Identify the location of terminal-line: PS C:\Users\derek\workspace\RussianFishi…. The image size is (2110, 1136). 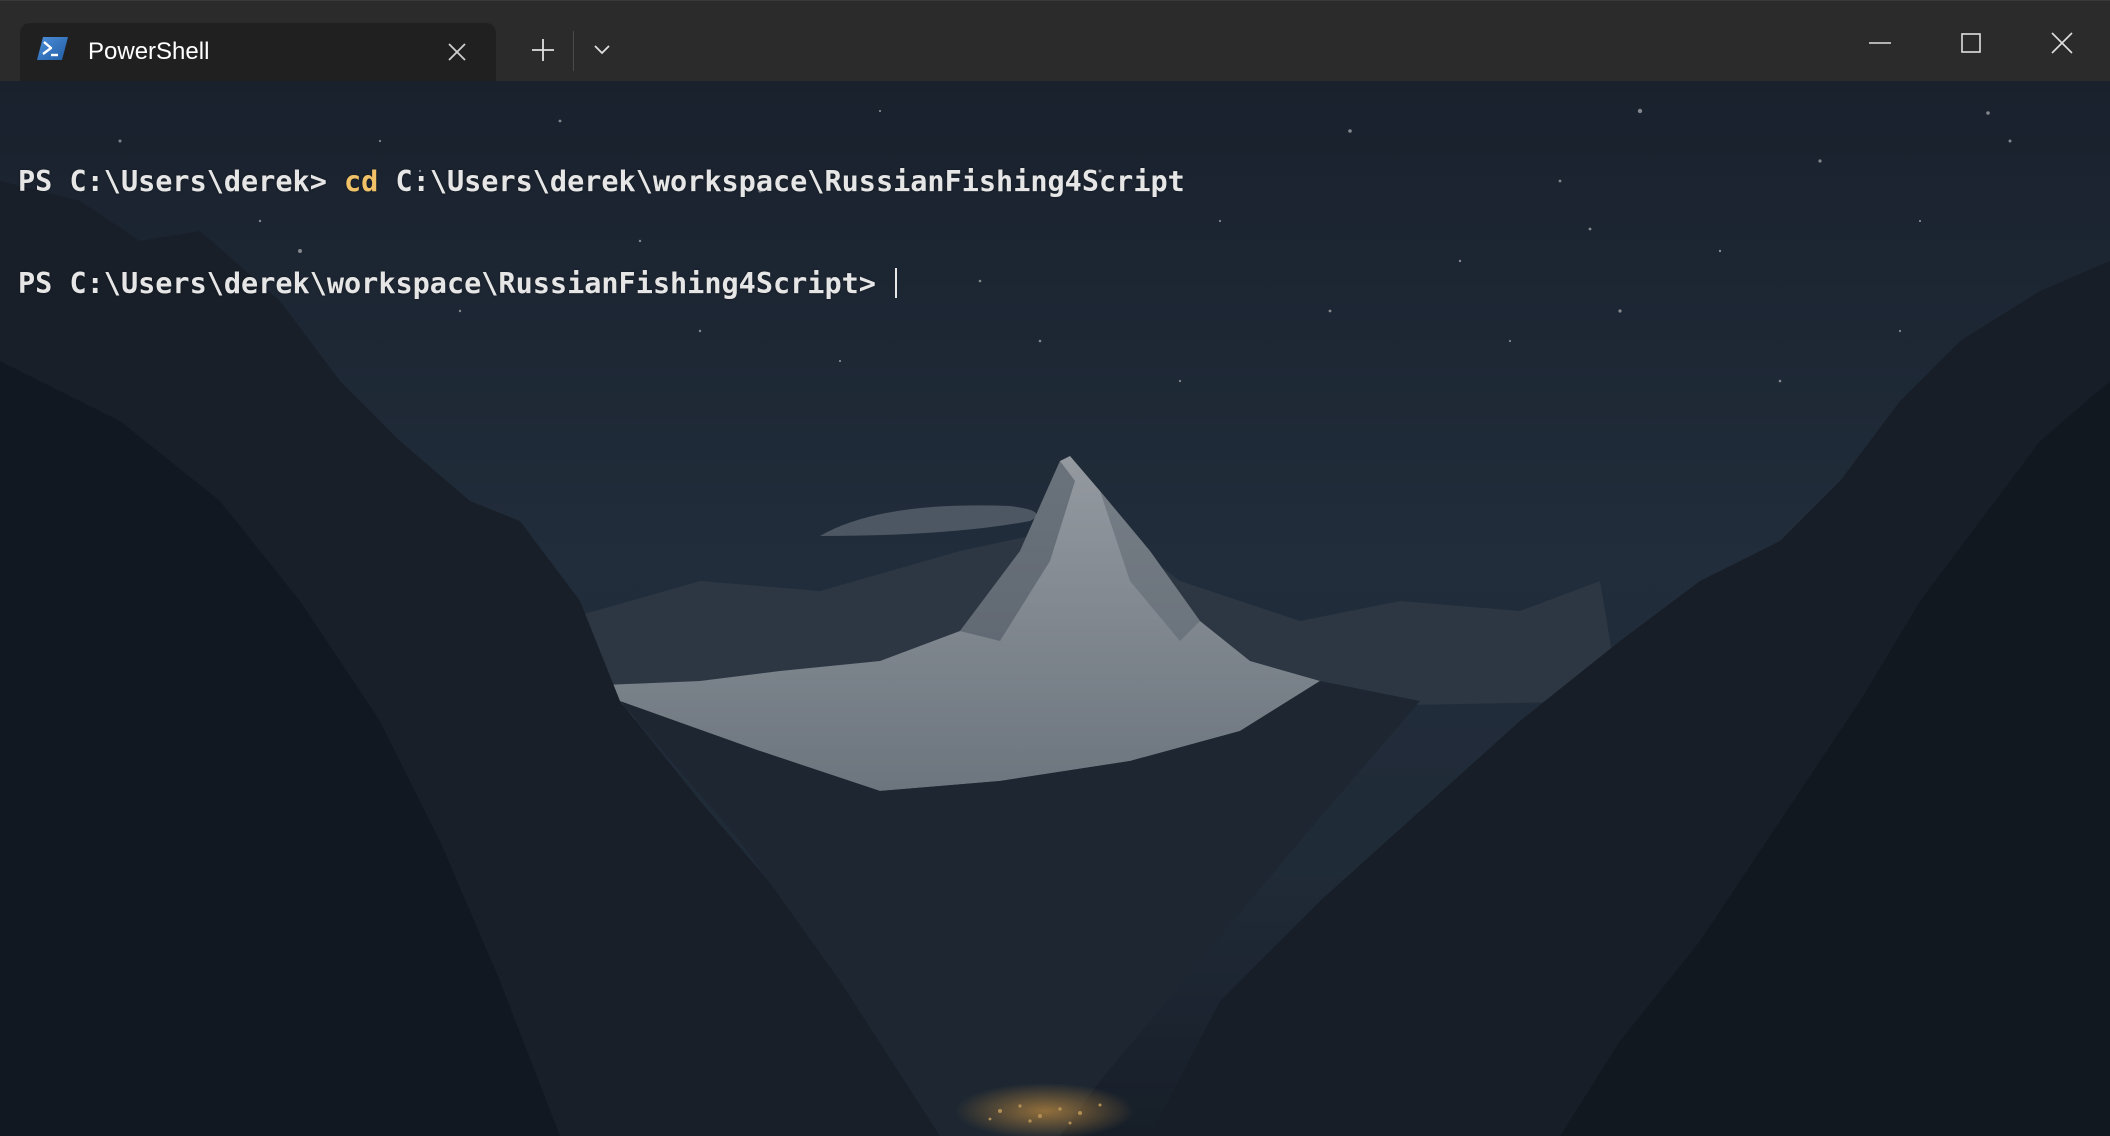
(601, 284).